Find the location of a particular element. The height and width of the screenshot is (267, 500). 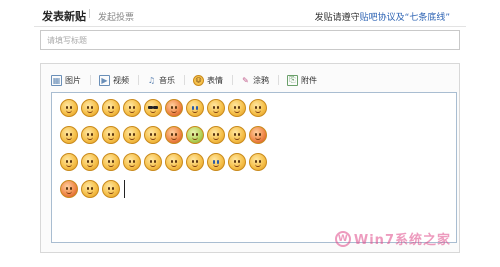

toolbar-video-label: 视频 is located at coordinates (121, 80).